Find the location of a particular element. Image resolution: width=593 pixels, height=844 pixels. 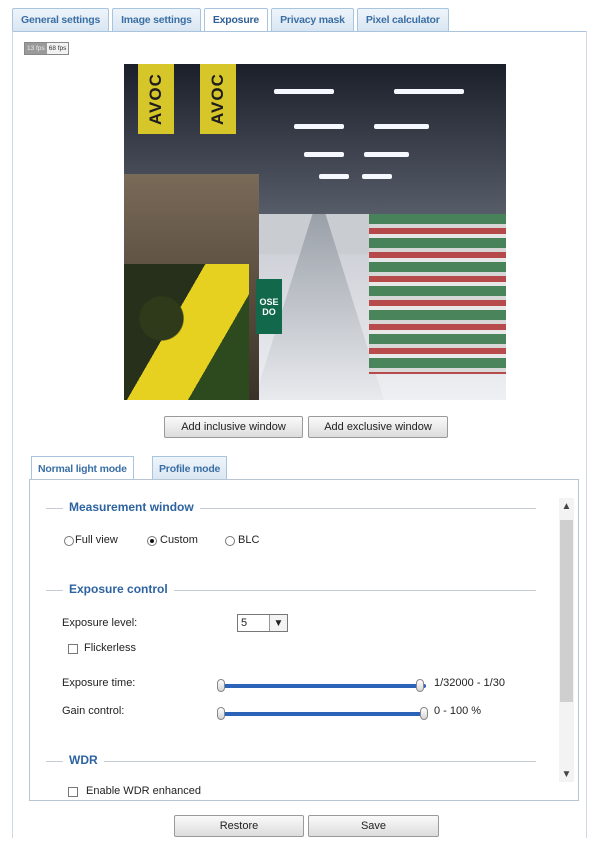

measurement-window-title: Measurement window is located at coordinates (131, 507).